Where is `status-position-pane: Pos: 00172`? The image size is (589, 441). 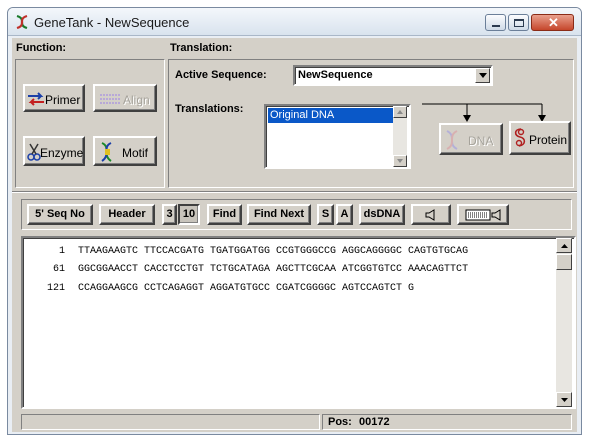
status-position-pane: Pos: 00172 is located at coordinates (447, 422).